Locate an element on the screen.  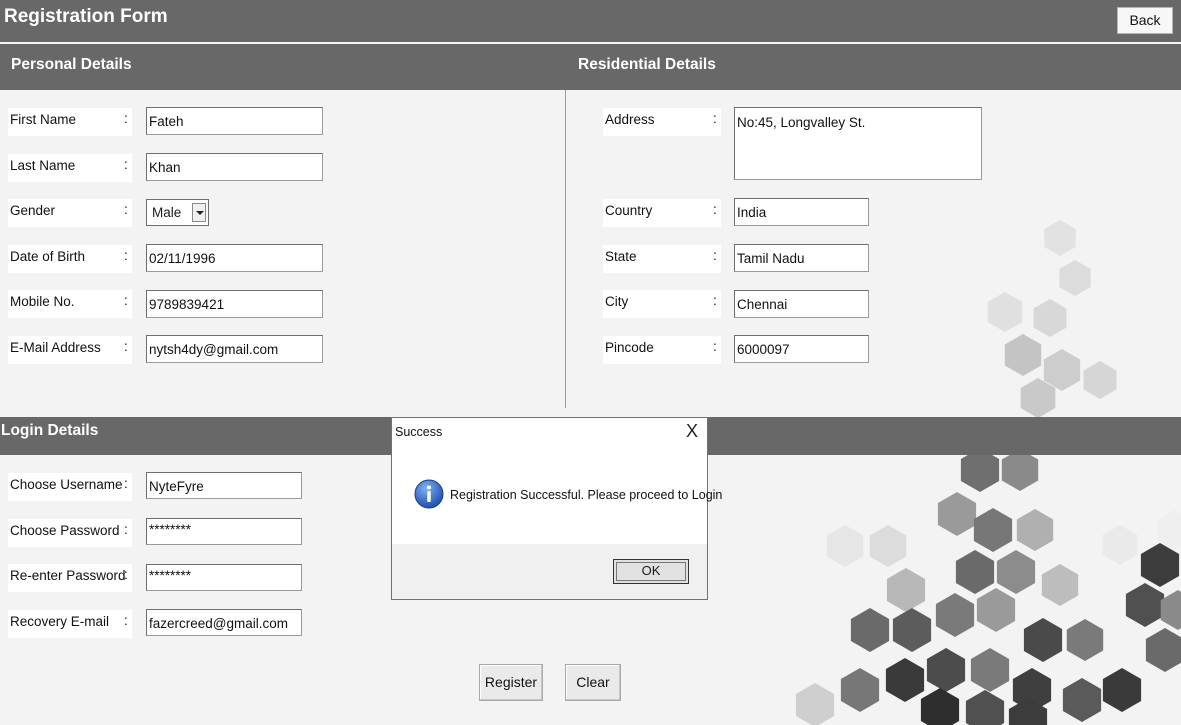
date-of-birth-field: 02/11/1996 is located at coordinates (234, 258).